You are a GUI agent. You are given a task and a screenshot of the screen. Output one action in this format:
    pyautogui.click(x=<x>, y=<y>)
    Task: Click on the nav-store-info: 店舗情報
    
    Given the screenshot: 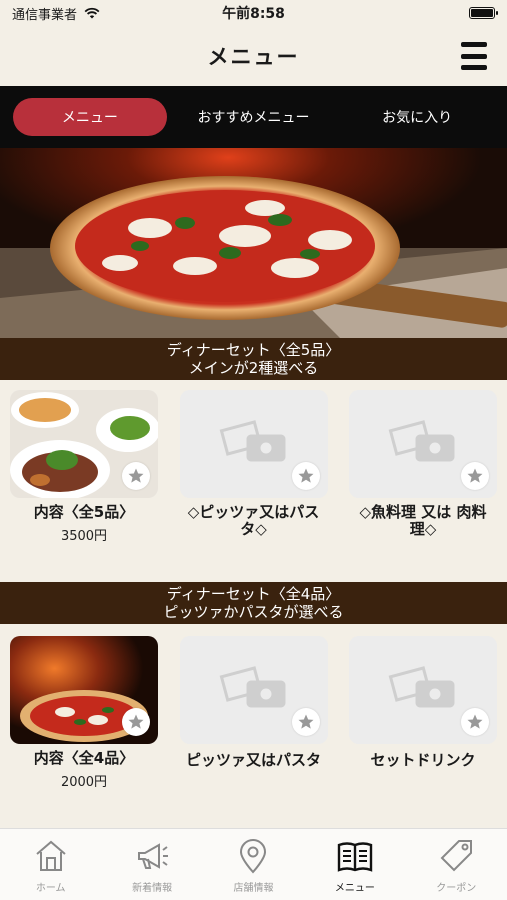 What is the action you would take?
    pyautogui.click(x=253, y=865)
    